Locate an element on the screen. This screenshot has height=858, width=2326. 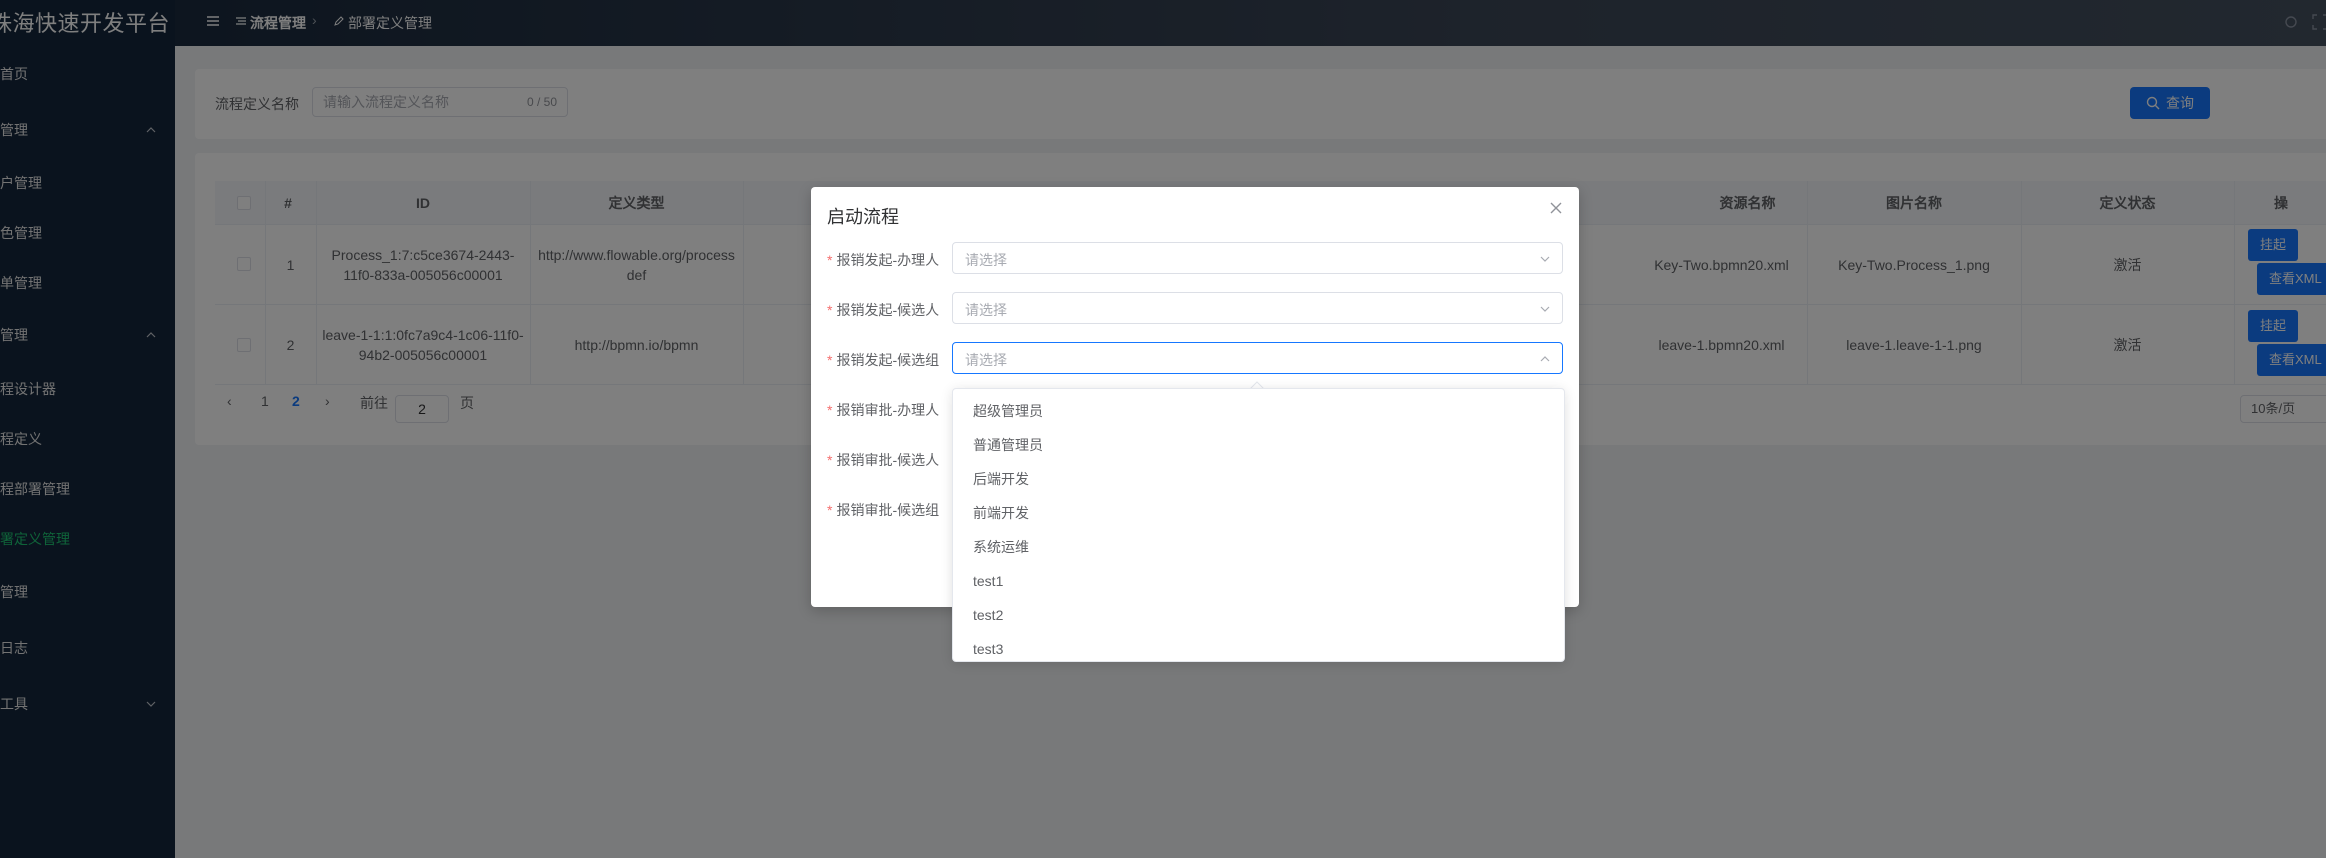
field-label: * 报销发起-办理人 is located at coordinates (883, 260).